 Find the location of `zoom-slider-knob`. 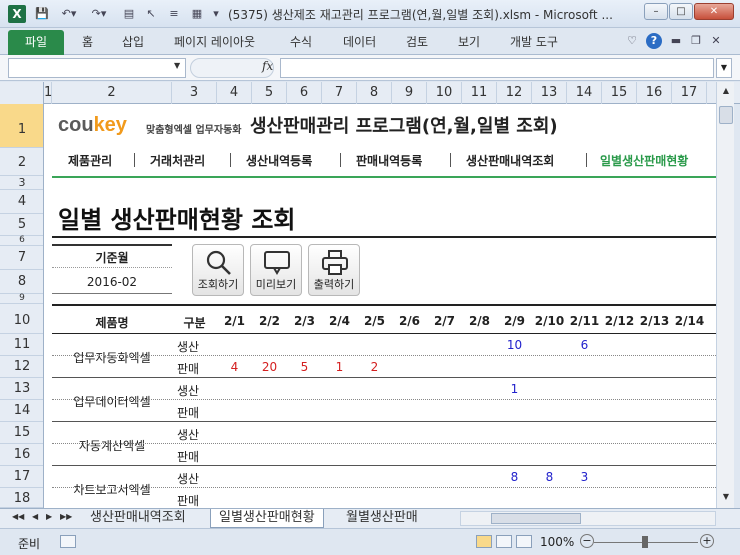

zoom-slider-knob is located at coordinates (645, 542).